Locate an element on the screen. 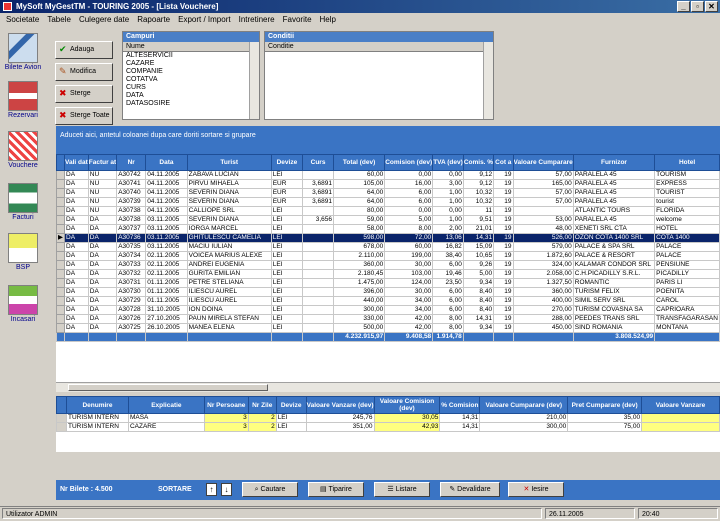 Image resolution: width=720 pixels, height=521 pixels. row-indicator: ▶ is located at coordinates (60, 238).